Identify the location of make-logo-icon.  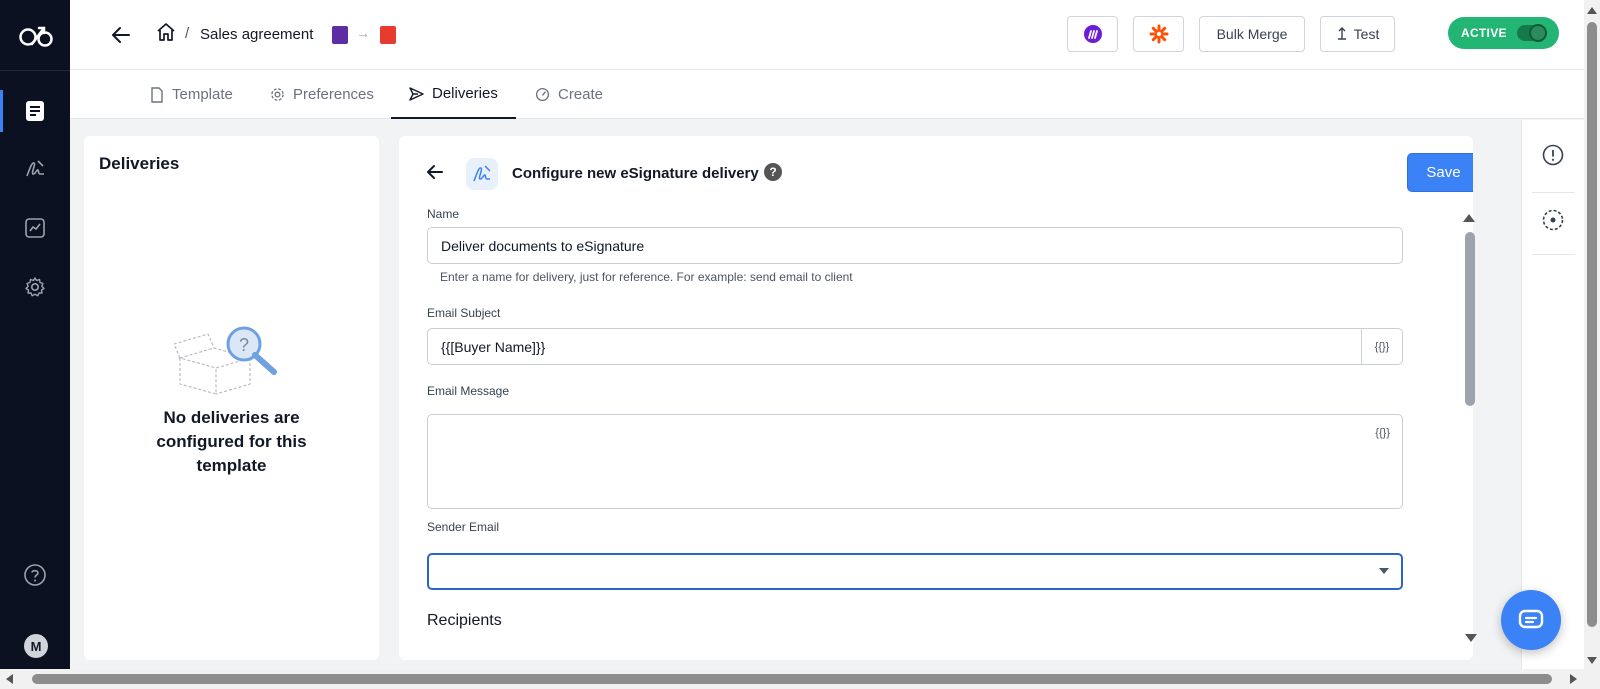
(1092, 34).